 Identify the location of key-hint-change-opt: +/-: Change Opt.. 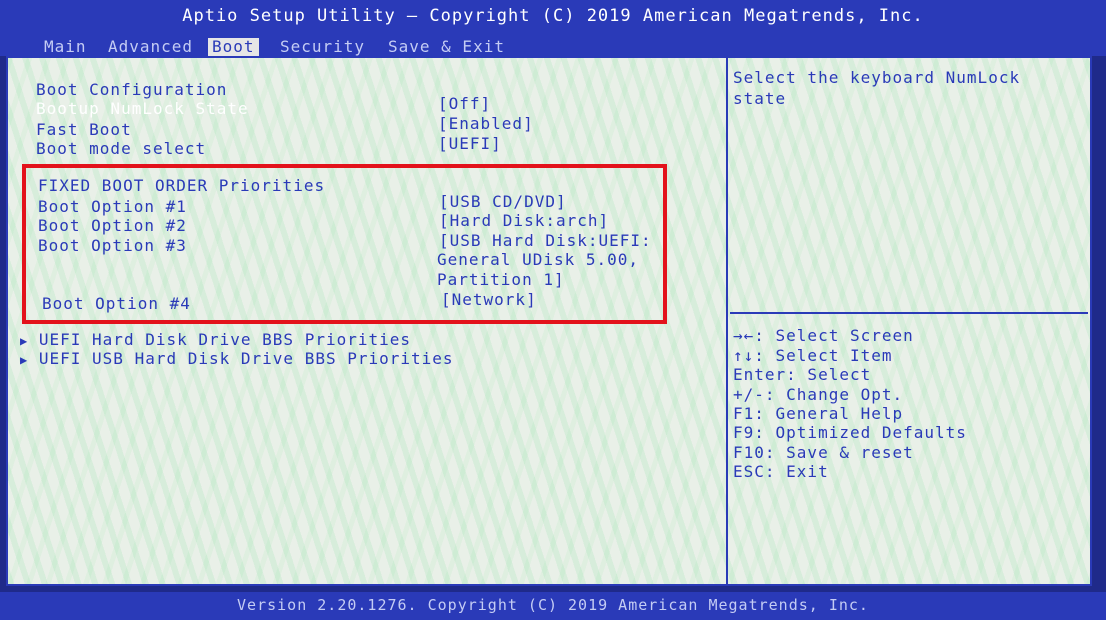
(818, 394).